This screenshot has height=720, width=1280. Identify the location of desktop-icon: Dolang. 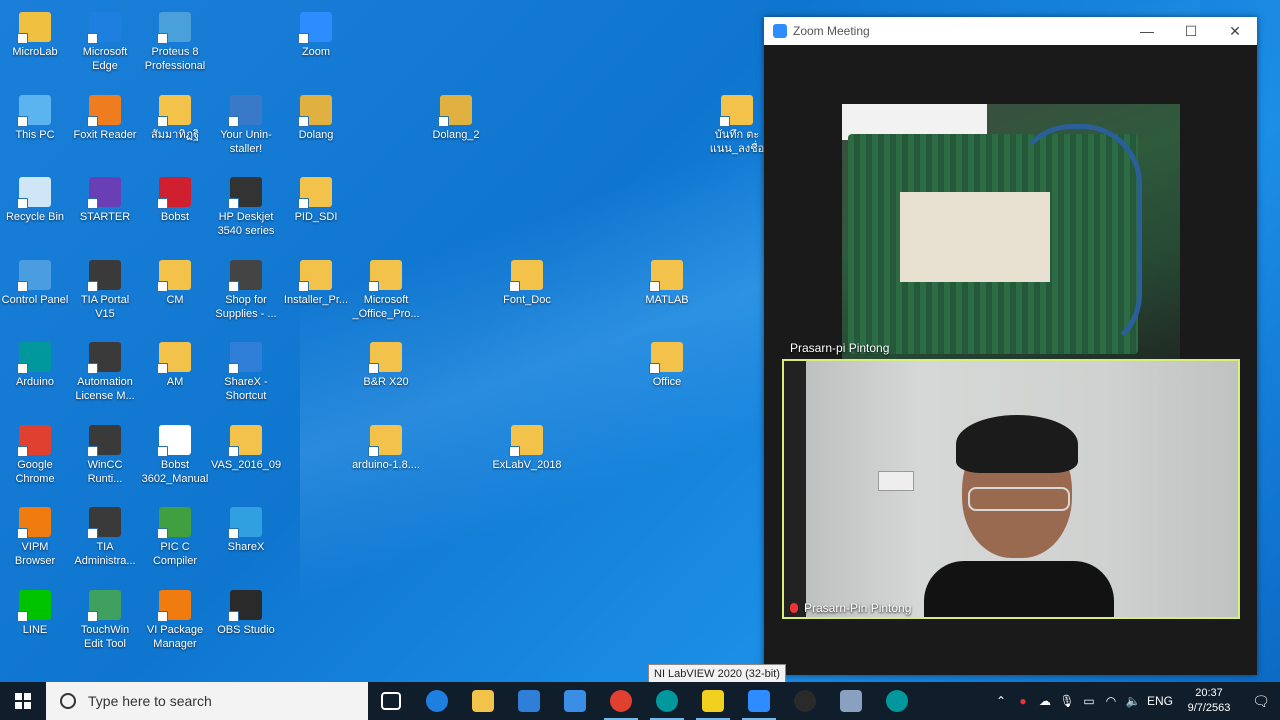
(316, 115).